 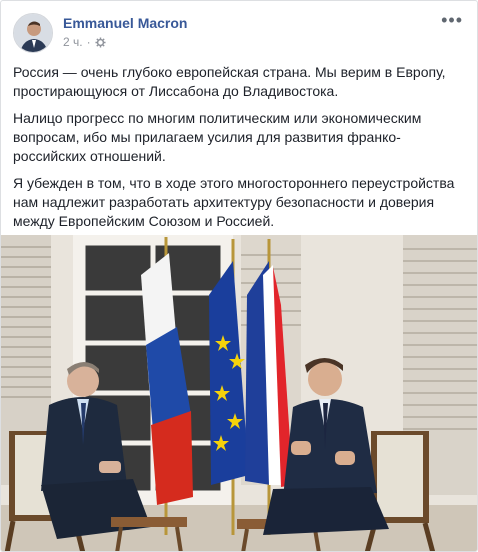 What do you see at coordinates (84, 42) in the screenshot?
I see `post-meta: 2 ч. ·` at bounding box center [84, 42].